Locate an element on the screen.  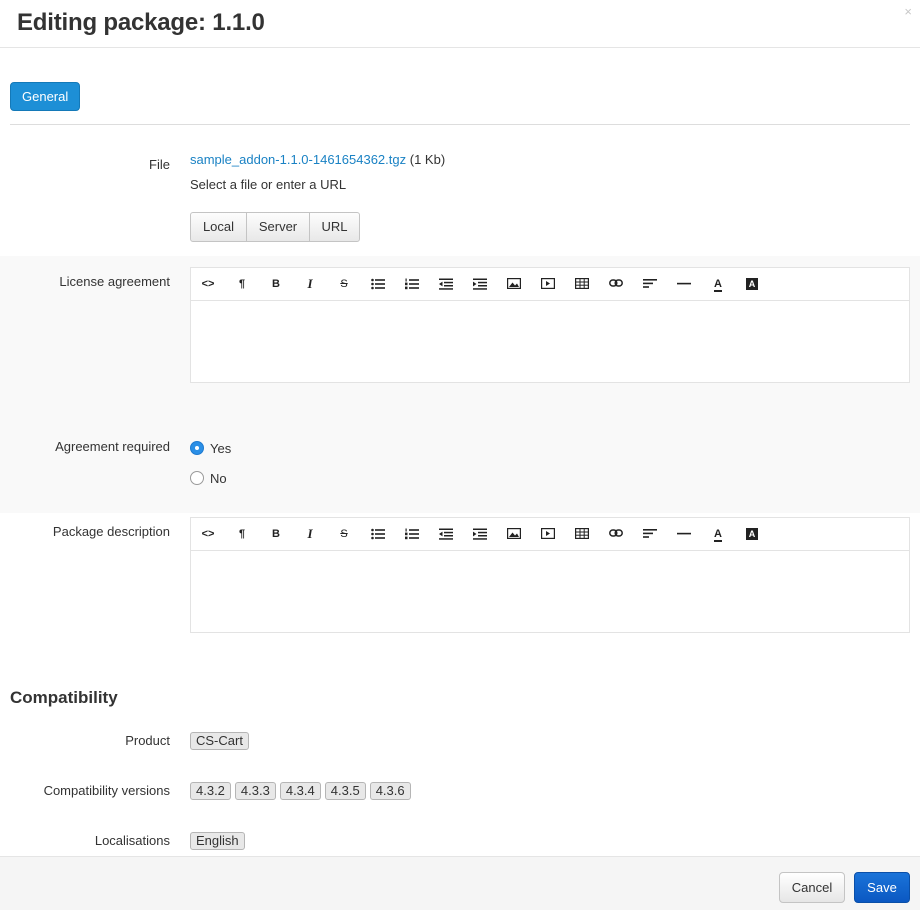
license-editor: <> ¶ B I S A A is located at coordinates (550, 325).